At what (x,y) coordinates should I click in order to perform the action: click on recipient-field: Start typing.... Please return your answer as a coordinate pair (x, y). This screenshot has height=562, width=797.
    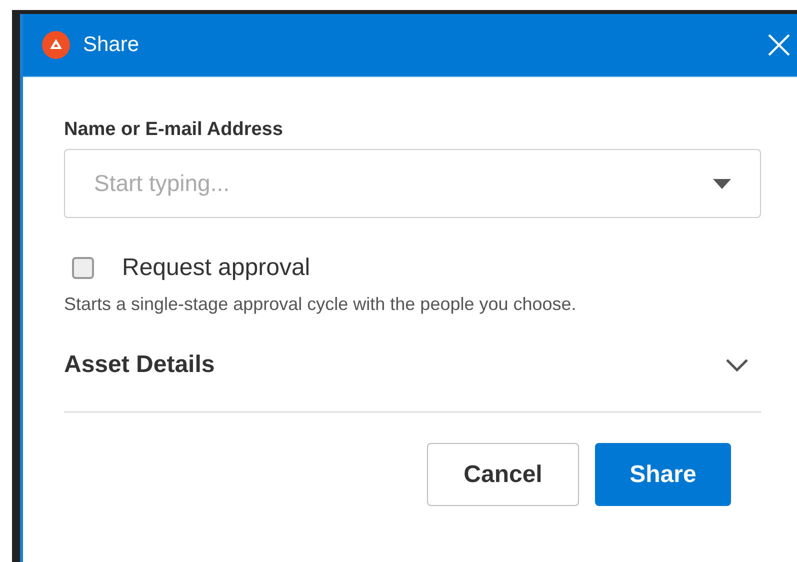
    Looking at the image, I should click on (412, 183).